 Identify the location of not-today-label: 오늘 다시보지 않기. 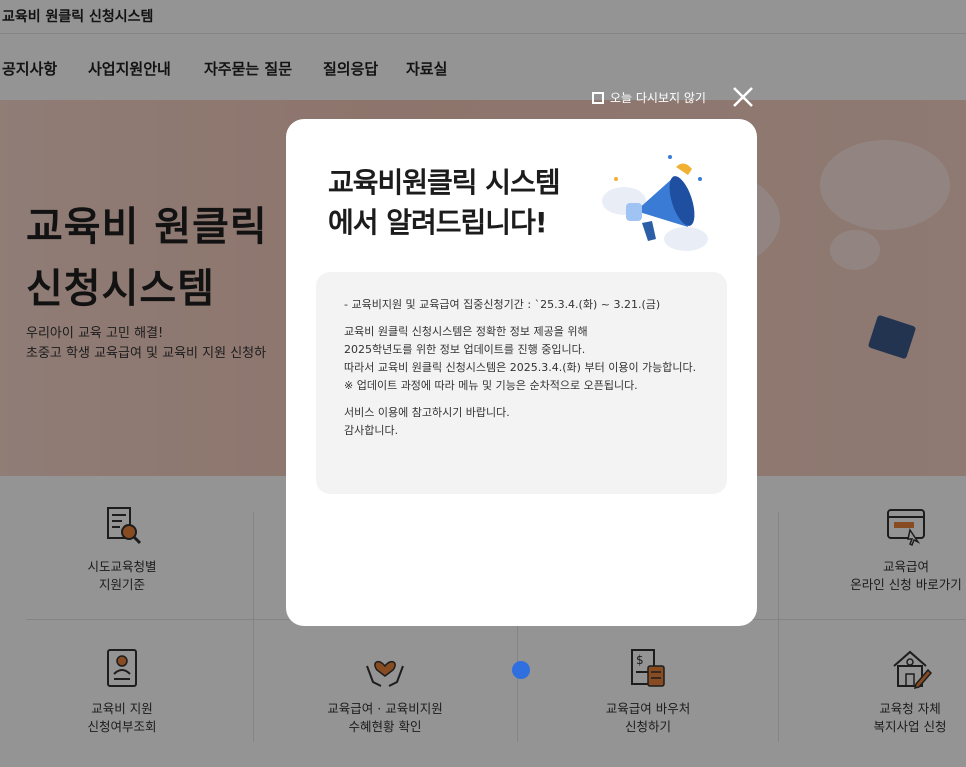
(658, 98).